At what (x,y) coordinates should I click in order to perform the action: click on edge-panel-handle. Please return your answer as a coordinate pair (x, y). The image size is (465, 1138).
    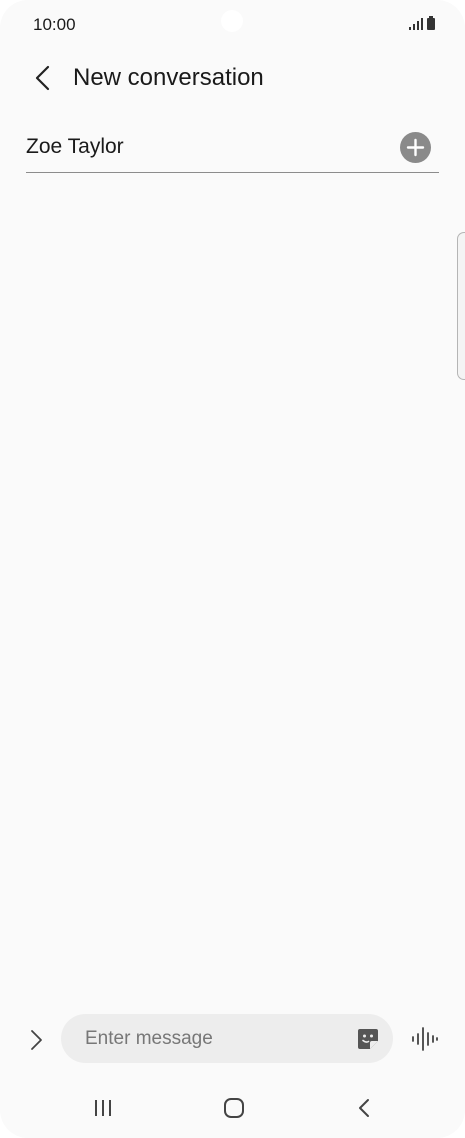
    Looking at the image, I should click on (461, 306).